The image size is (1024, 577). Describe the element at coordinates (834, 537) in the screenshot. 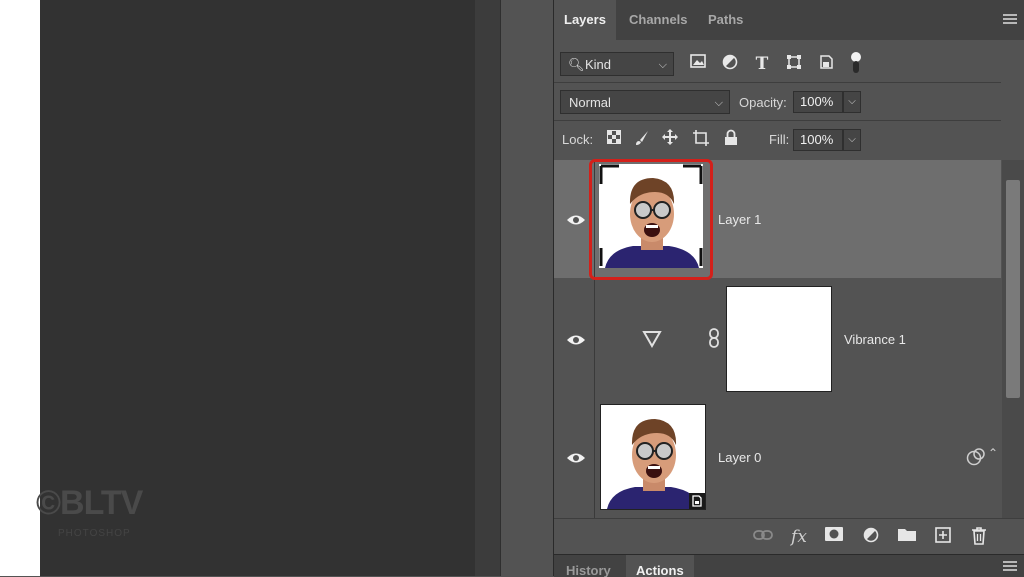

I see `add-mask-icon` at that location.